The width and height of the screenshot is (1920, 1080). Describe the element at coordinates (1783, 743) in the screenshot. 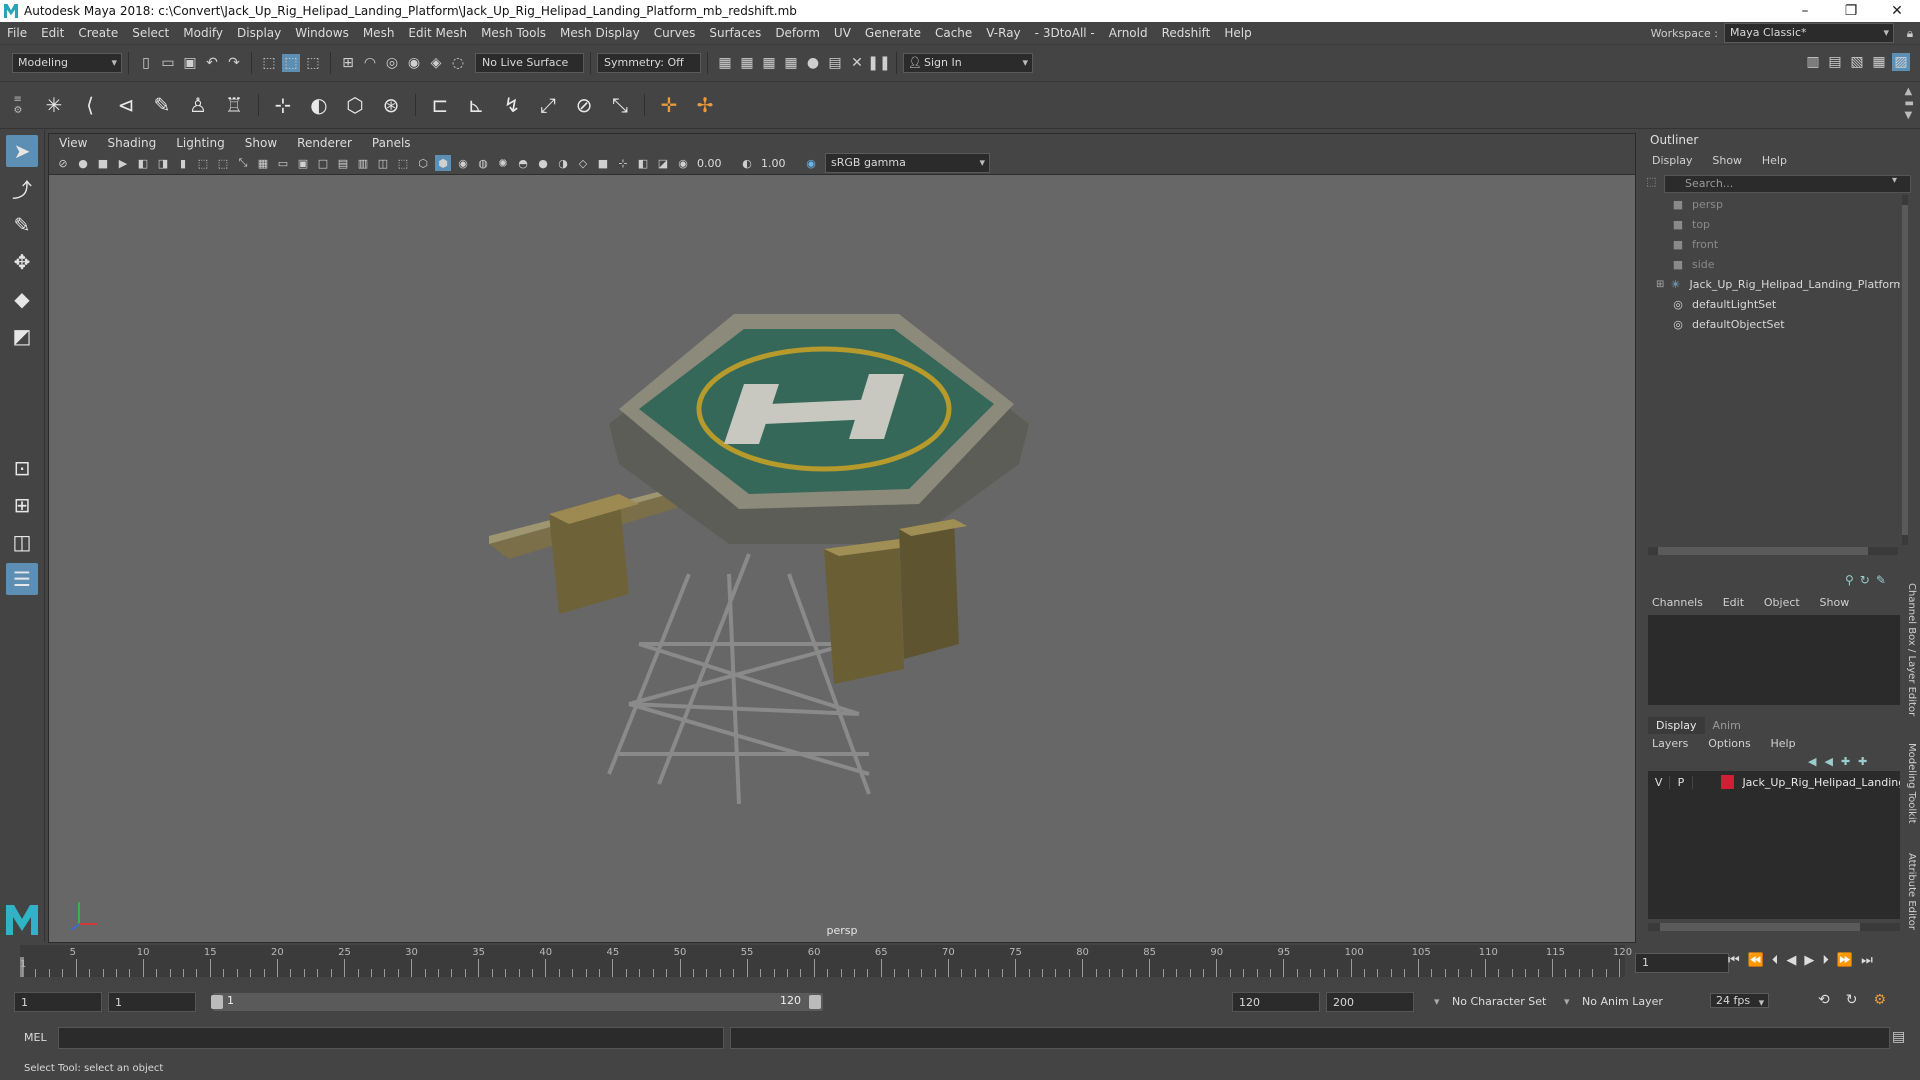

I see `layer-menu-help: Help` at that location.